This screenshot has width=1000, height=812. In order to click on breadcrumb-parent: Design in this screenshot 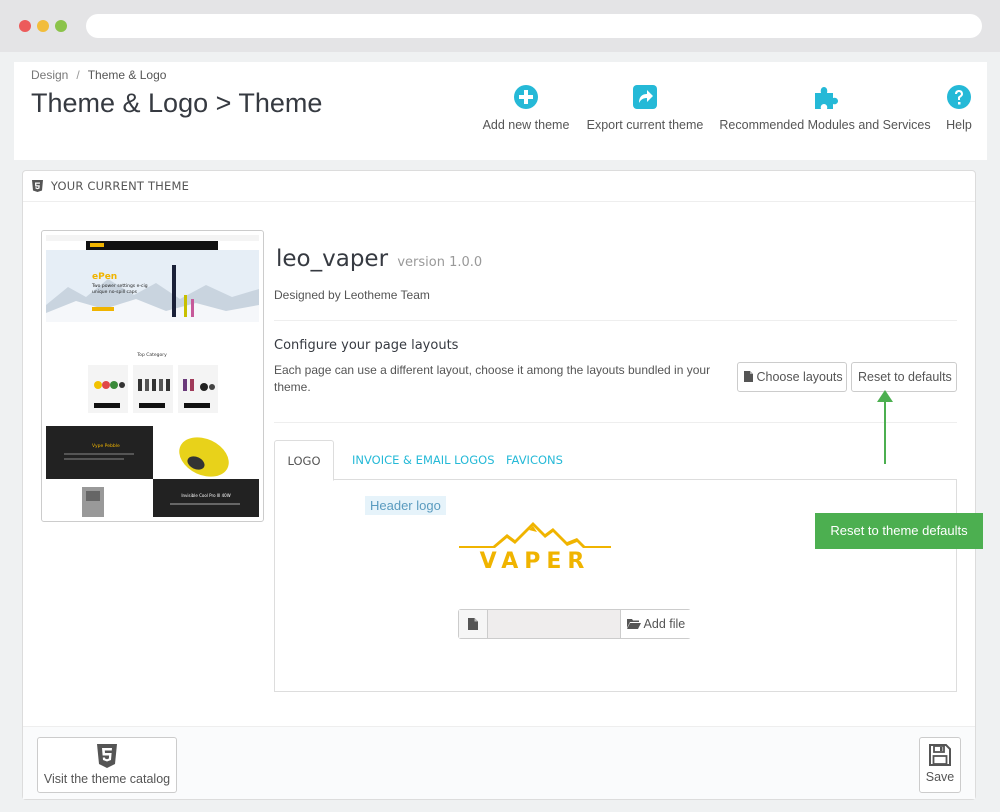, I will do `click(49, 75)`.